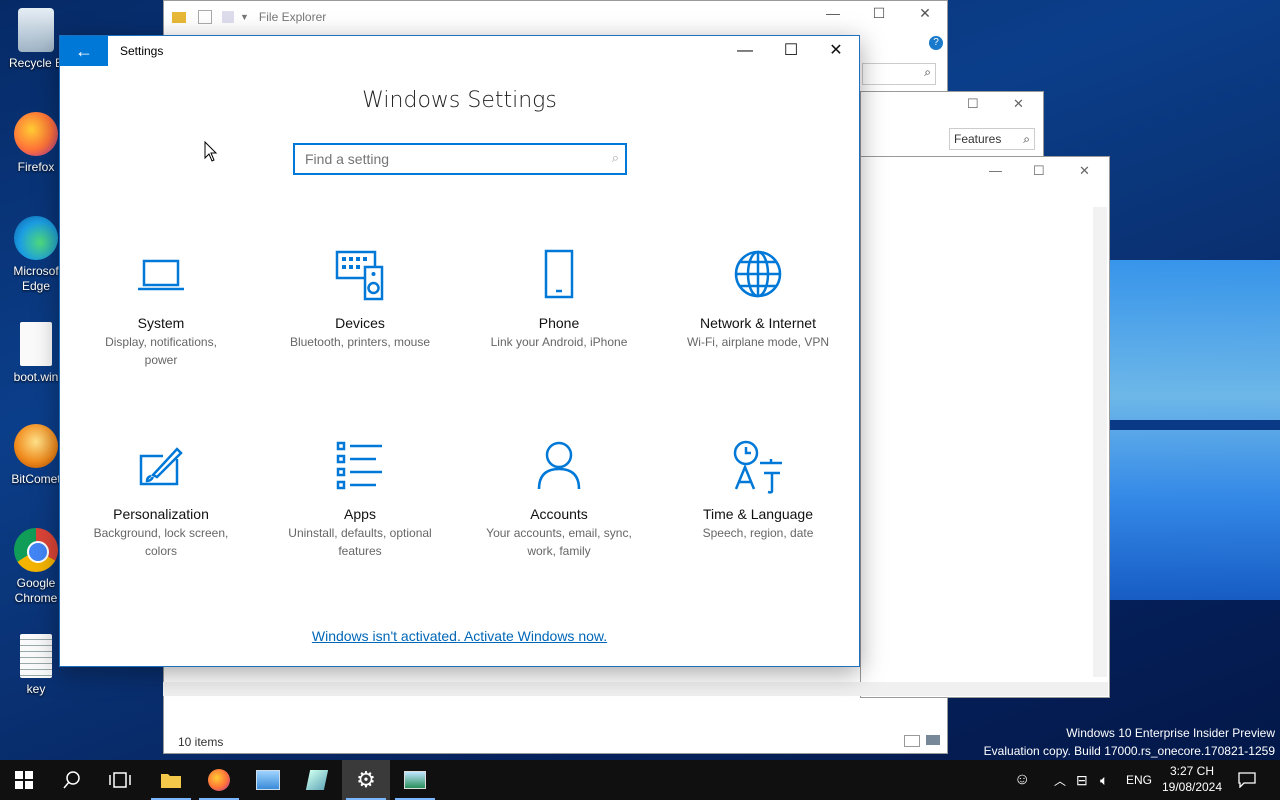 This screenshot has width=1280, height=800. What do you see at coordinates (450, 159) in the screenshot?
I see `search-input` at bounding box center [450, 159].